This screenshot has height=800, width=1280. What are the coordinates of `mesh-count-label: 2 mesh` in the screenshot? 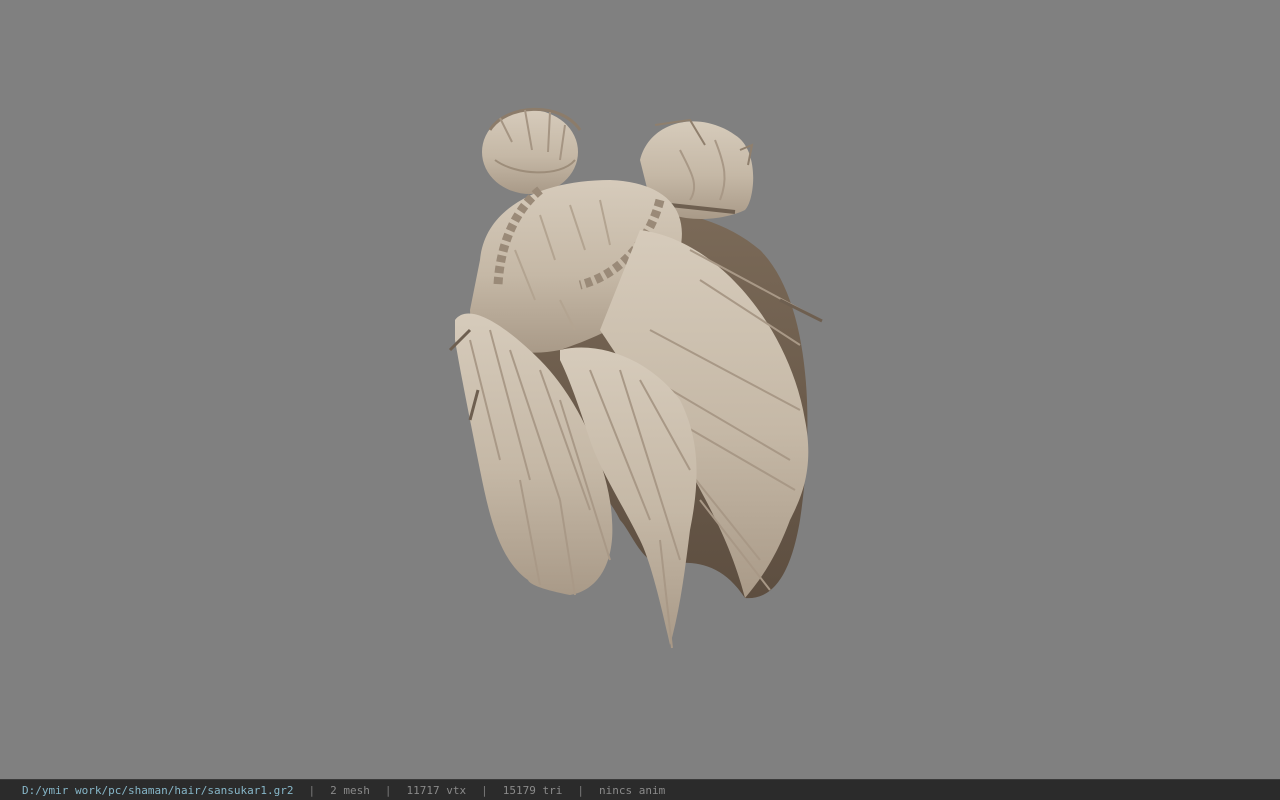 It's located at (350, 790).